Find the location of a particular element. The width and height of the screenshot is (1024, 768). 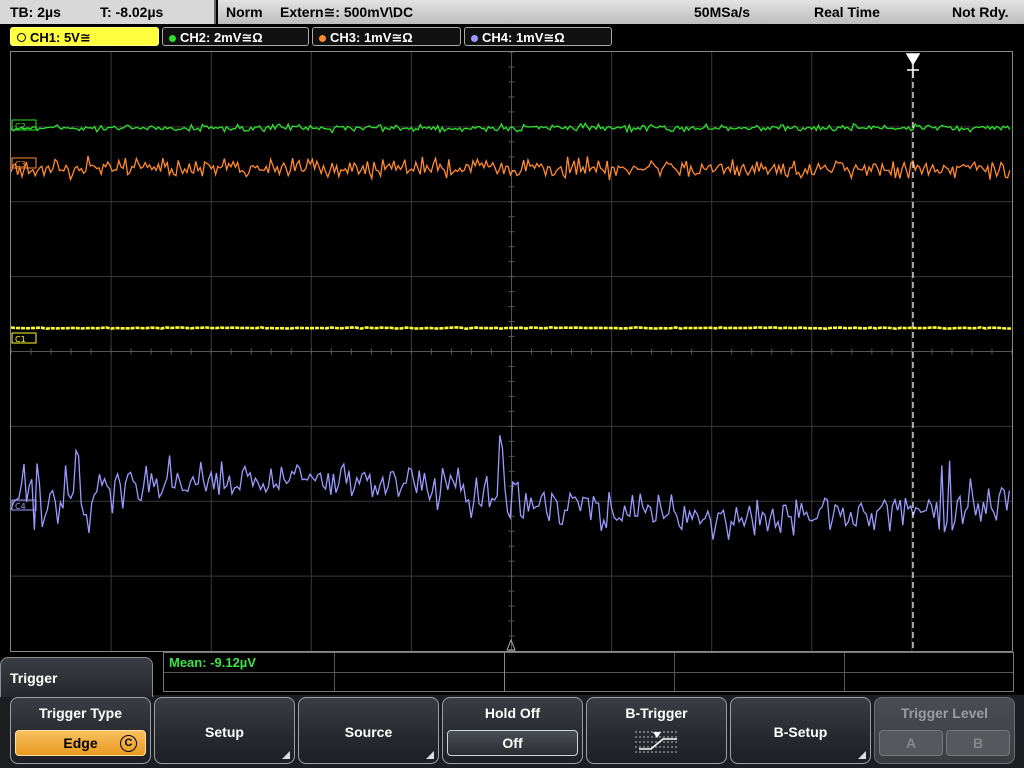

trigger-level-b-button: B is located at coordinates (978, 743).